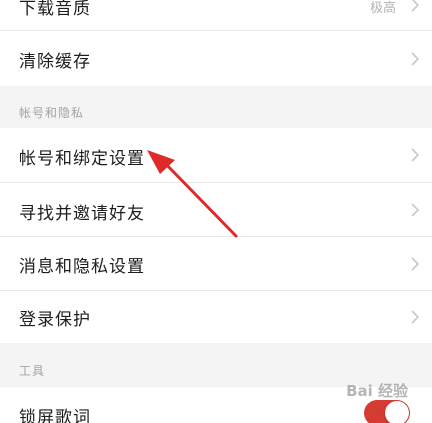 The width and height of the screenshot is (432, 423). What do you see at coordinates (82, 159) in the screenshot?
I see `account-binding-label: 帐号和绑定设置` at bounding box center [82, 159].